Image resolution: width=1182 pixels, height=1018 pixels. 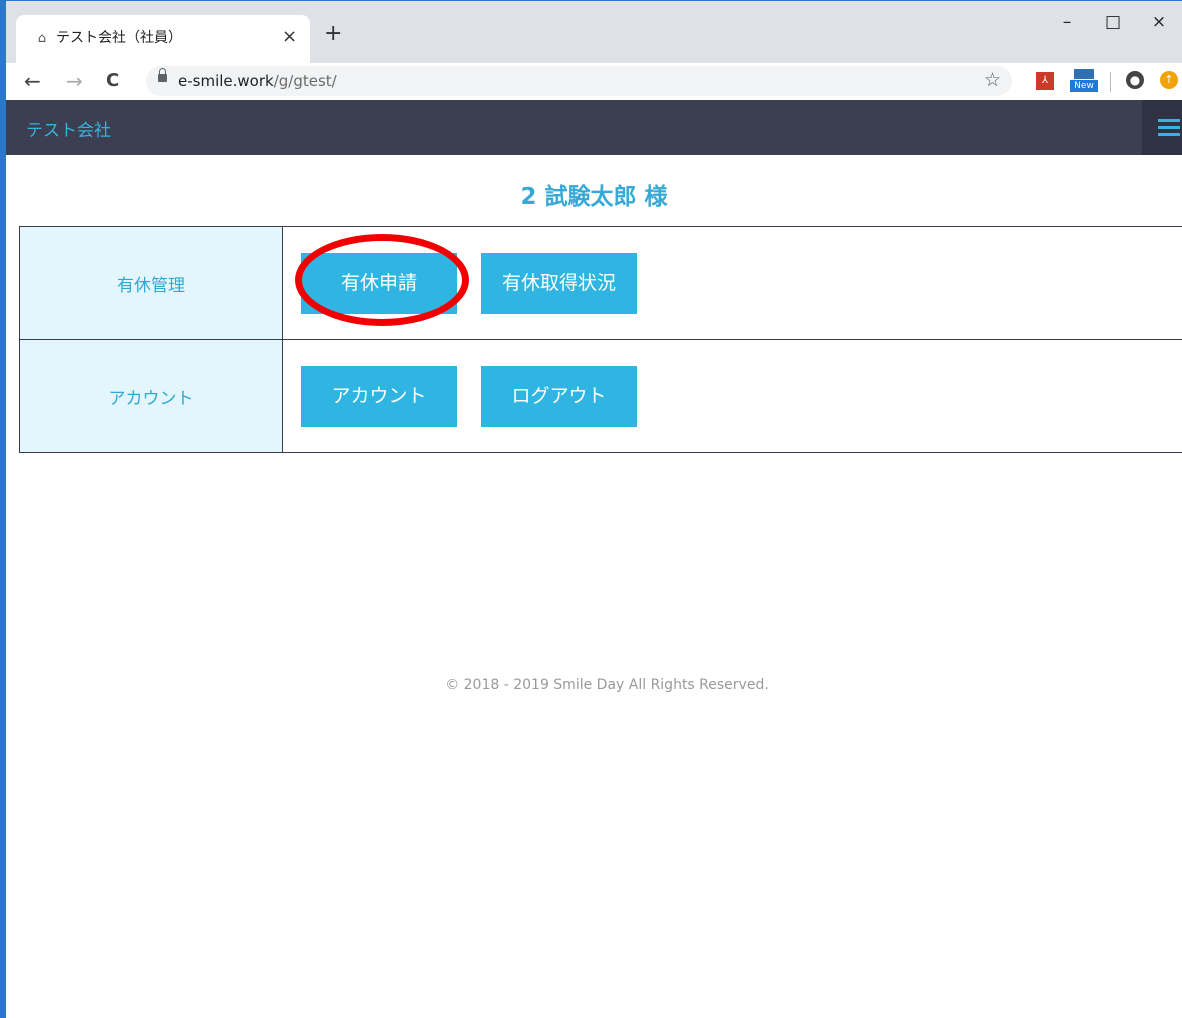 What do you see at coordinates (992, 80) in the screenshot?
I see `bookmark-star-icon: ☆` at bounding box center [992, 80].